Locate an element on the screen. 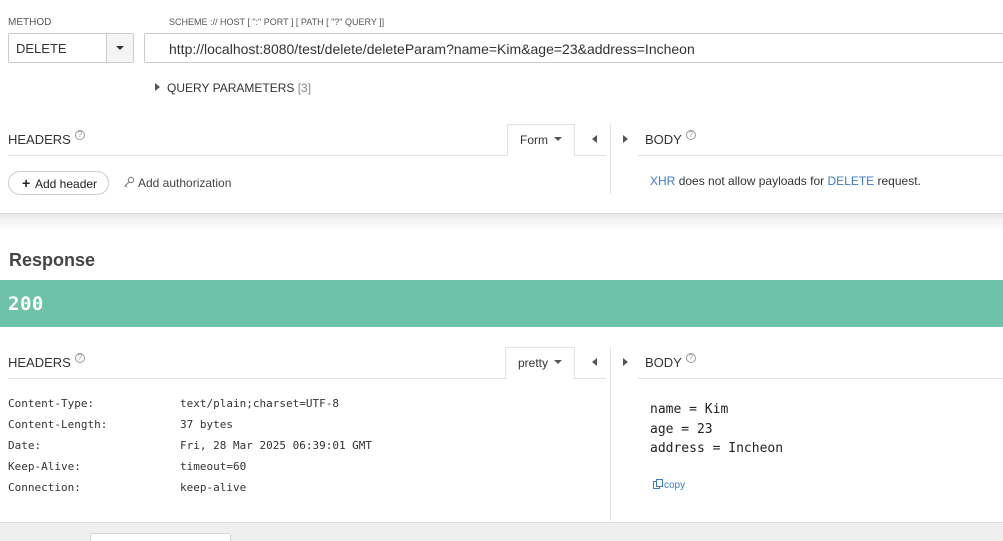 This screenshot has width=1003, height=541. response-title: Response is located at coordinates (52, 260).